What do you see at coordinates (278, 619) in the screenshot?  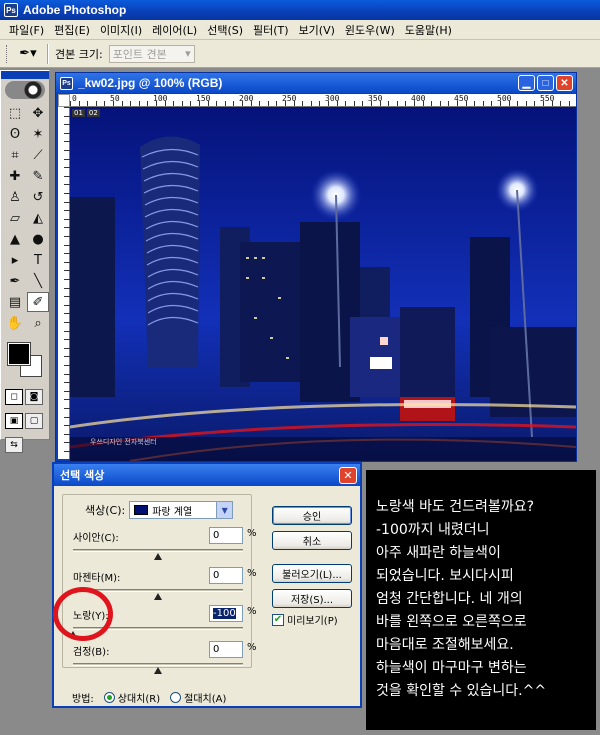 I see `checkmark-icon: ✔` at bounding box center [278, 619].